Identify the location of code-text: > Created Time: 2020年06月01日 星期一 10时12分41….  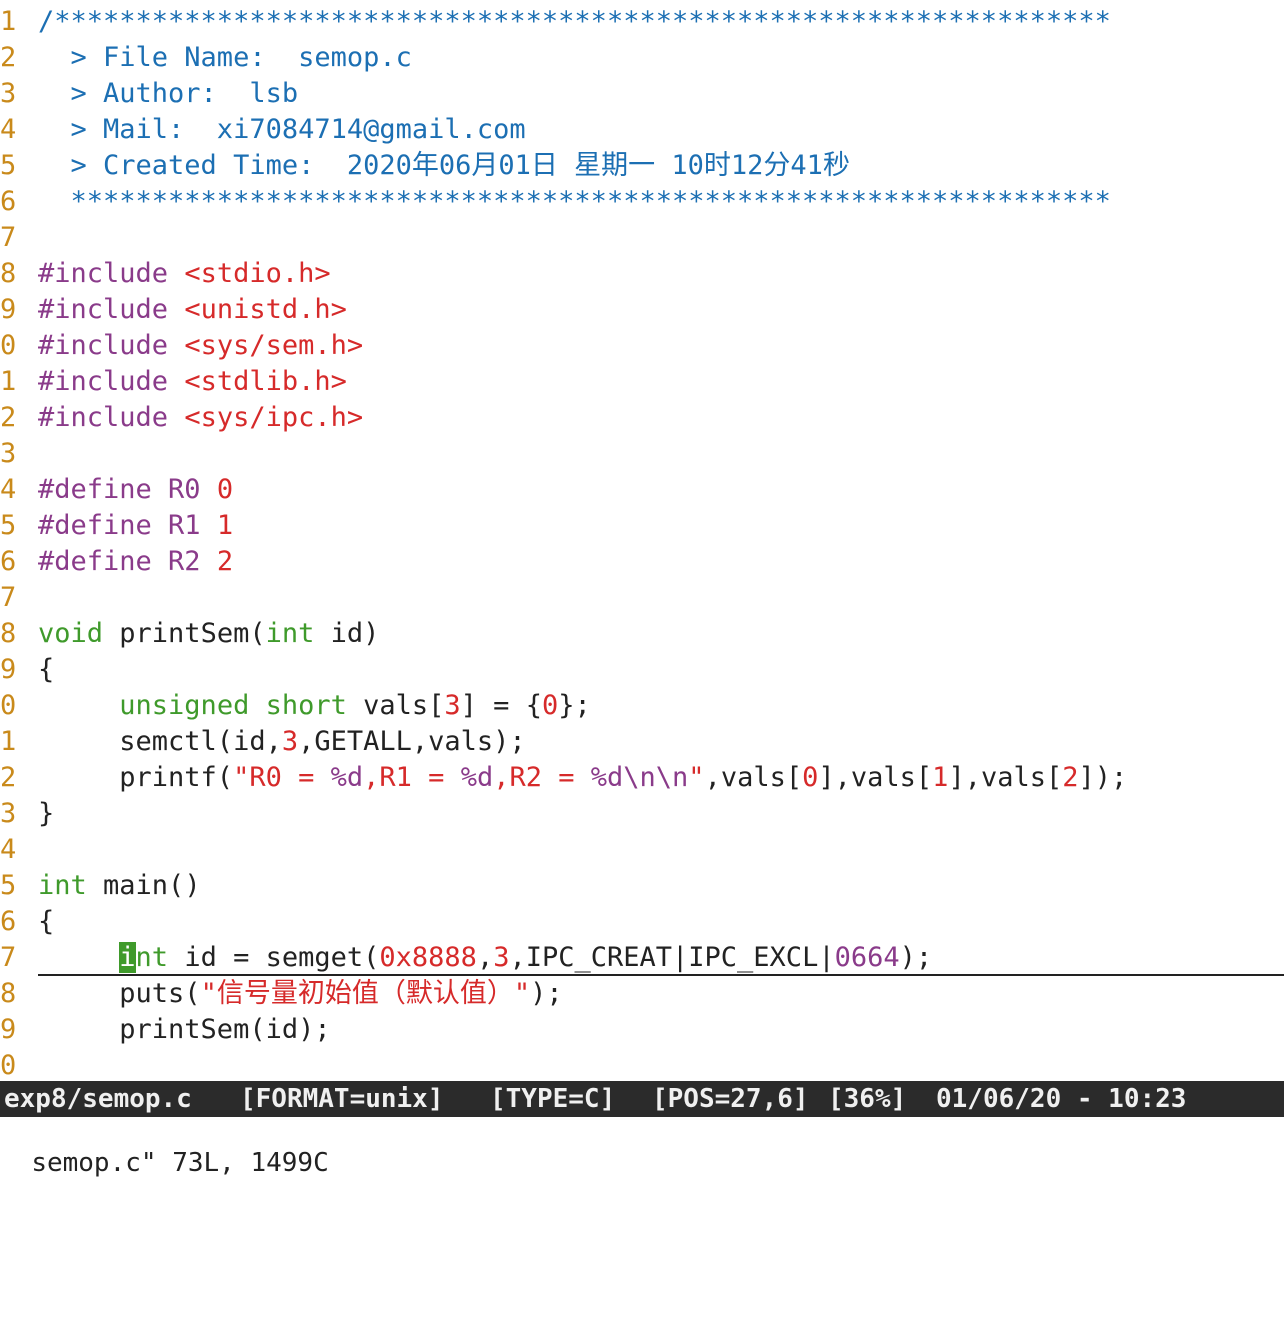
(444, 166).